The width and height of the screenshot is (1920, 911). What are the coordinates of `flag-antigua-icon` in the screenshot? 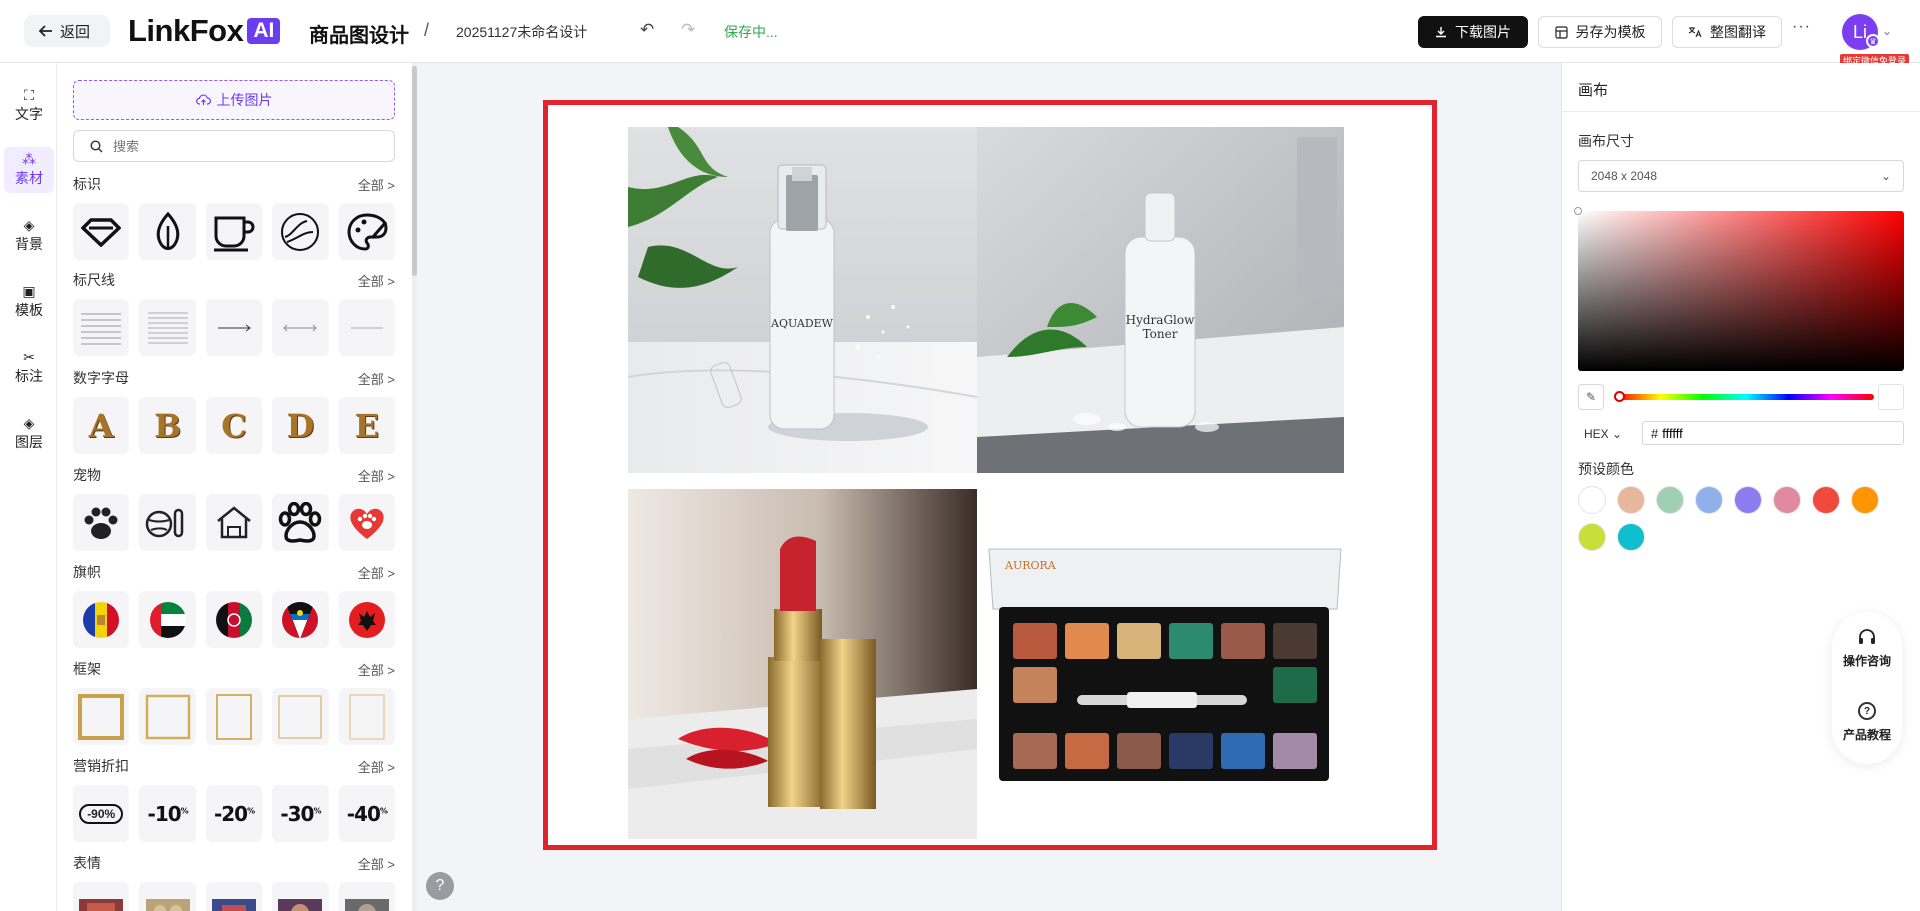 It's located at (300, 619).